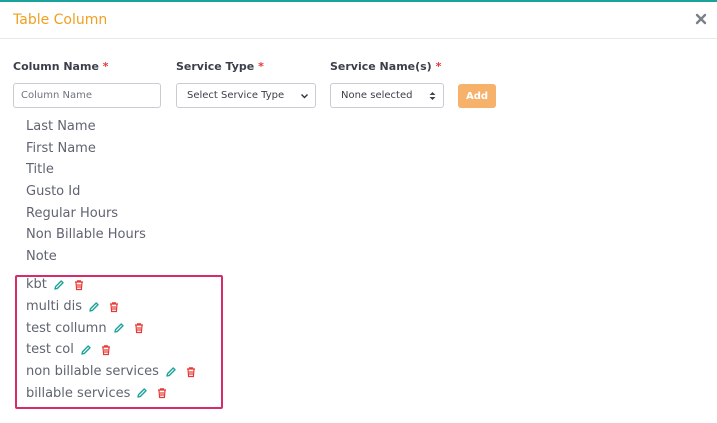 This screenshot has width=717, height=423. What do you see at coordinates (215, 66) in the screenshot?
I see `service-type-label-text: Service Type` at bounding box center [215, 66].